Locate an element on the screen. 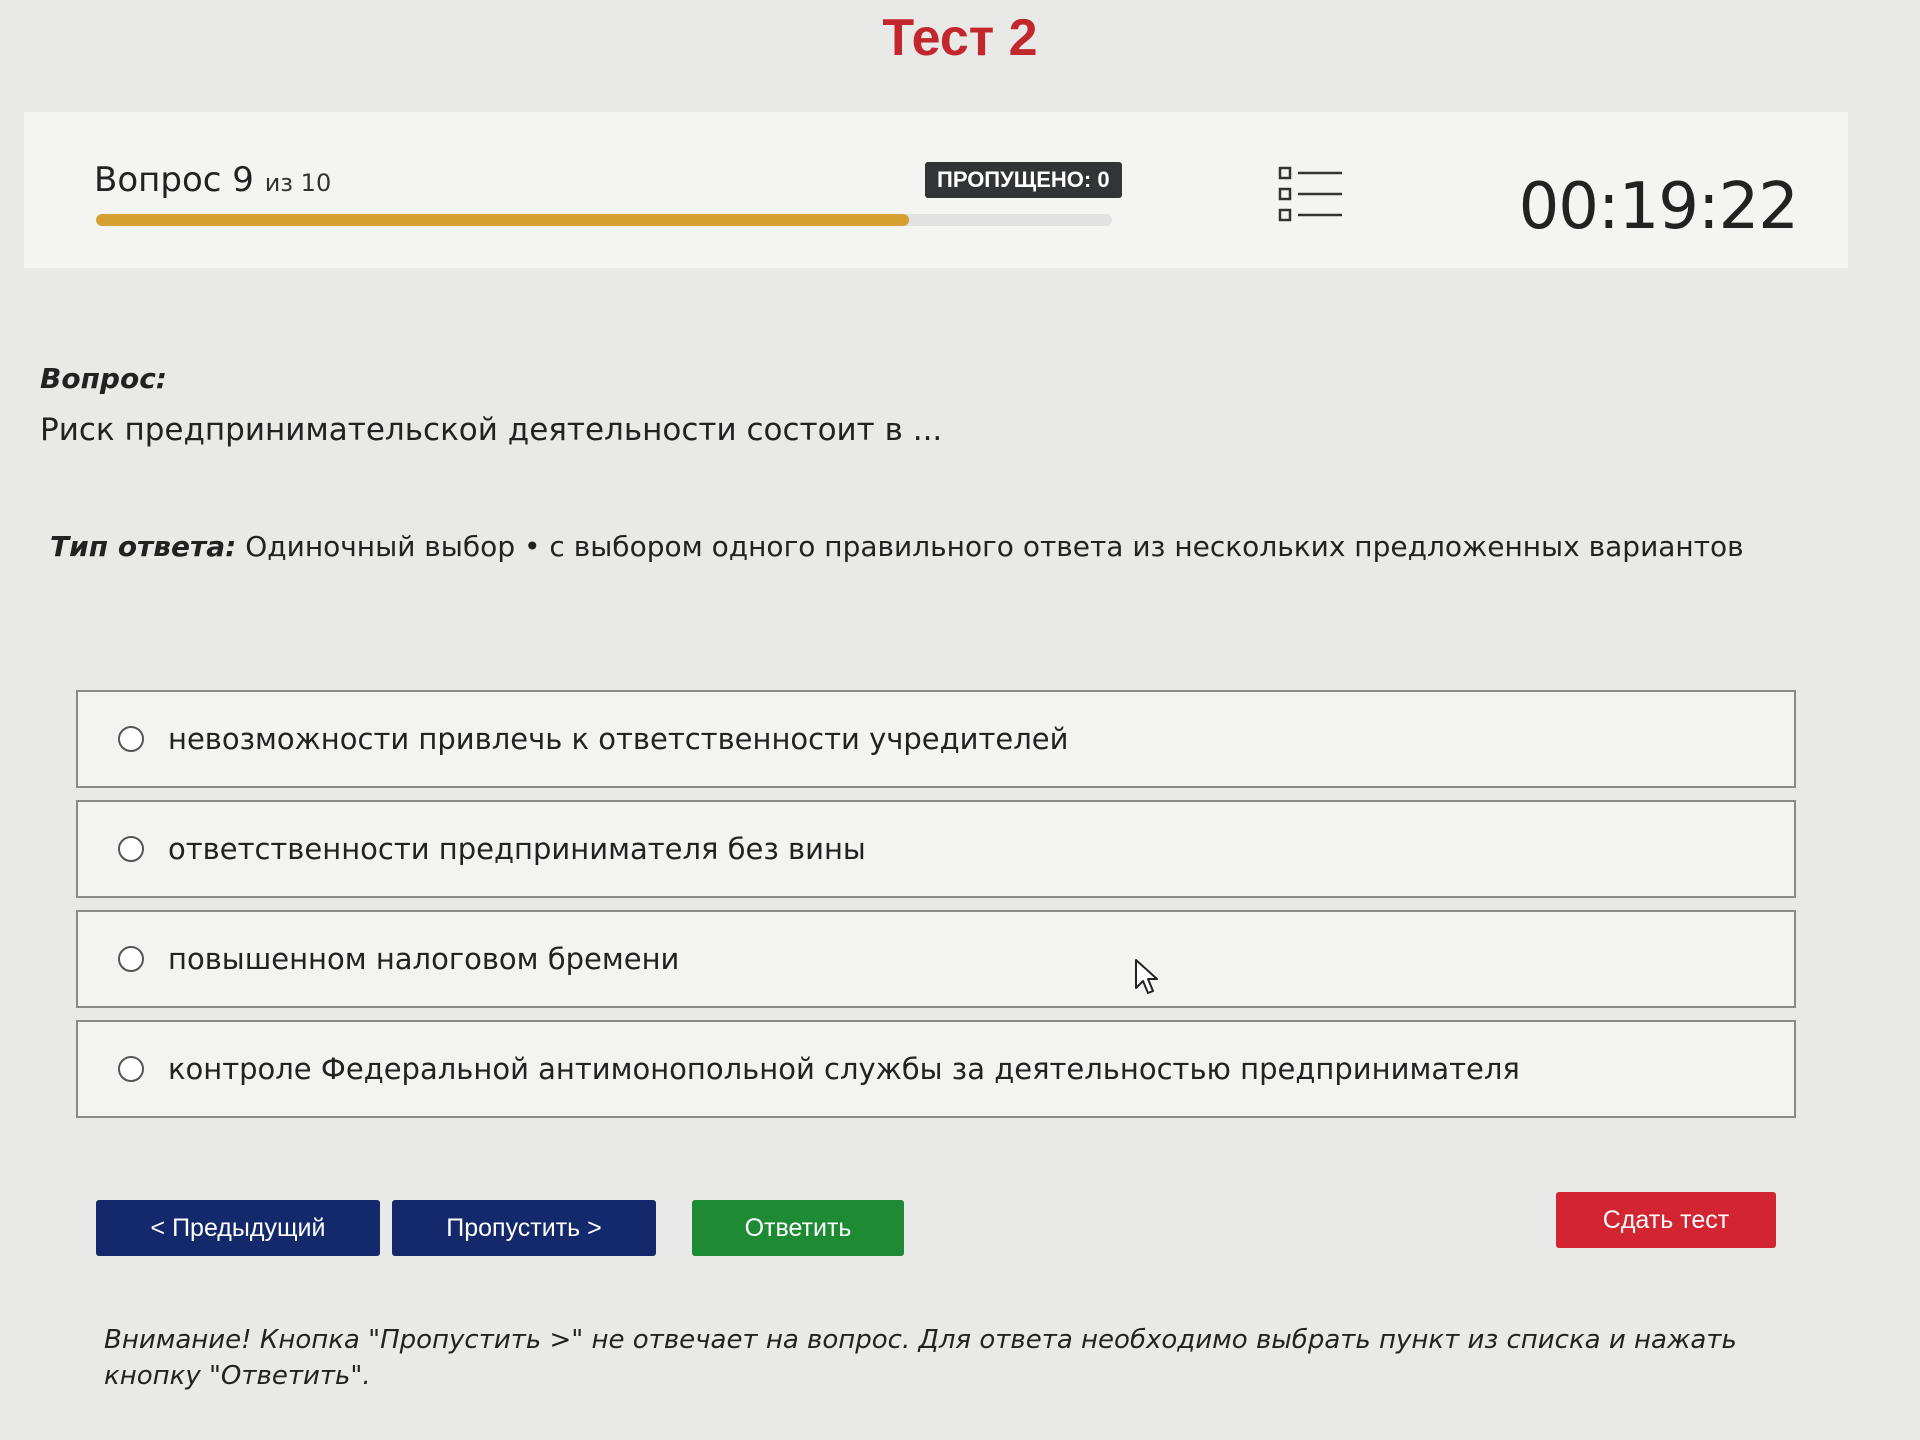 The height and width of the screenshot is (1440, 1920). progress-bar-fill is located at coordinates (502, 220).